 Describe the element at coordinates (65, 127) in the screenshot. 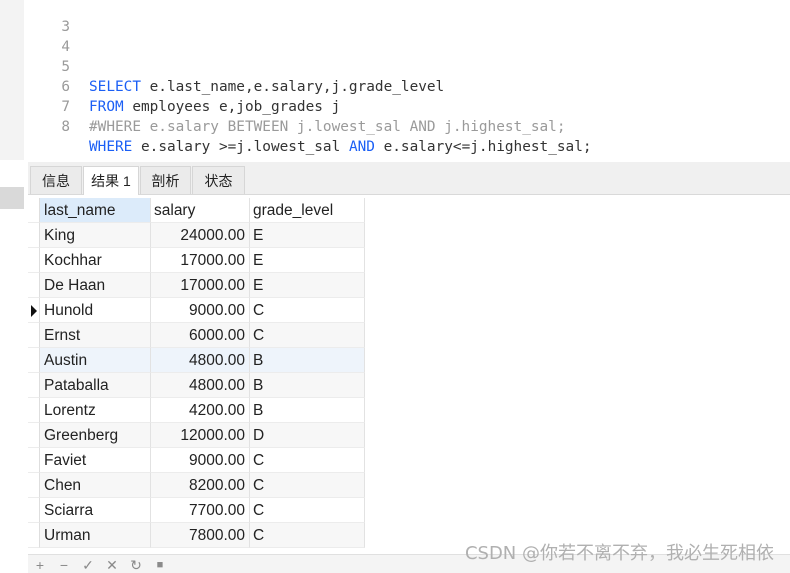

I see `line-number: 8` at that location.